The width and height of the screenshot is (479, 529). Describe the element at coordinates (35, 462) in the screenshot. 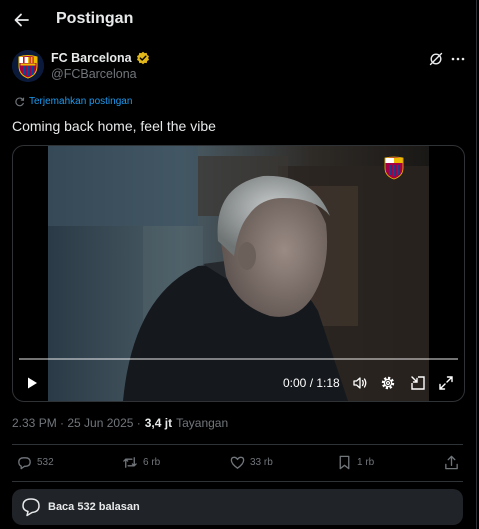

I see `reply-button: 532` at that location.